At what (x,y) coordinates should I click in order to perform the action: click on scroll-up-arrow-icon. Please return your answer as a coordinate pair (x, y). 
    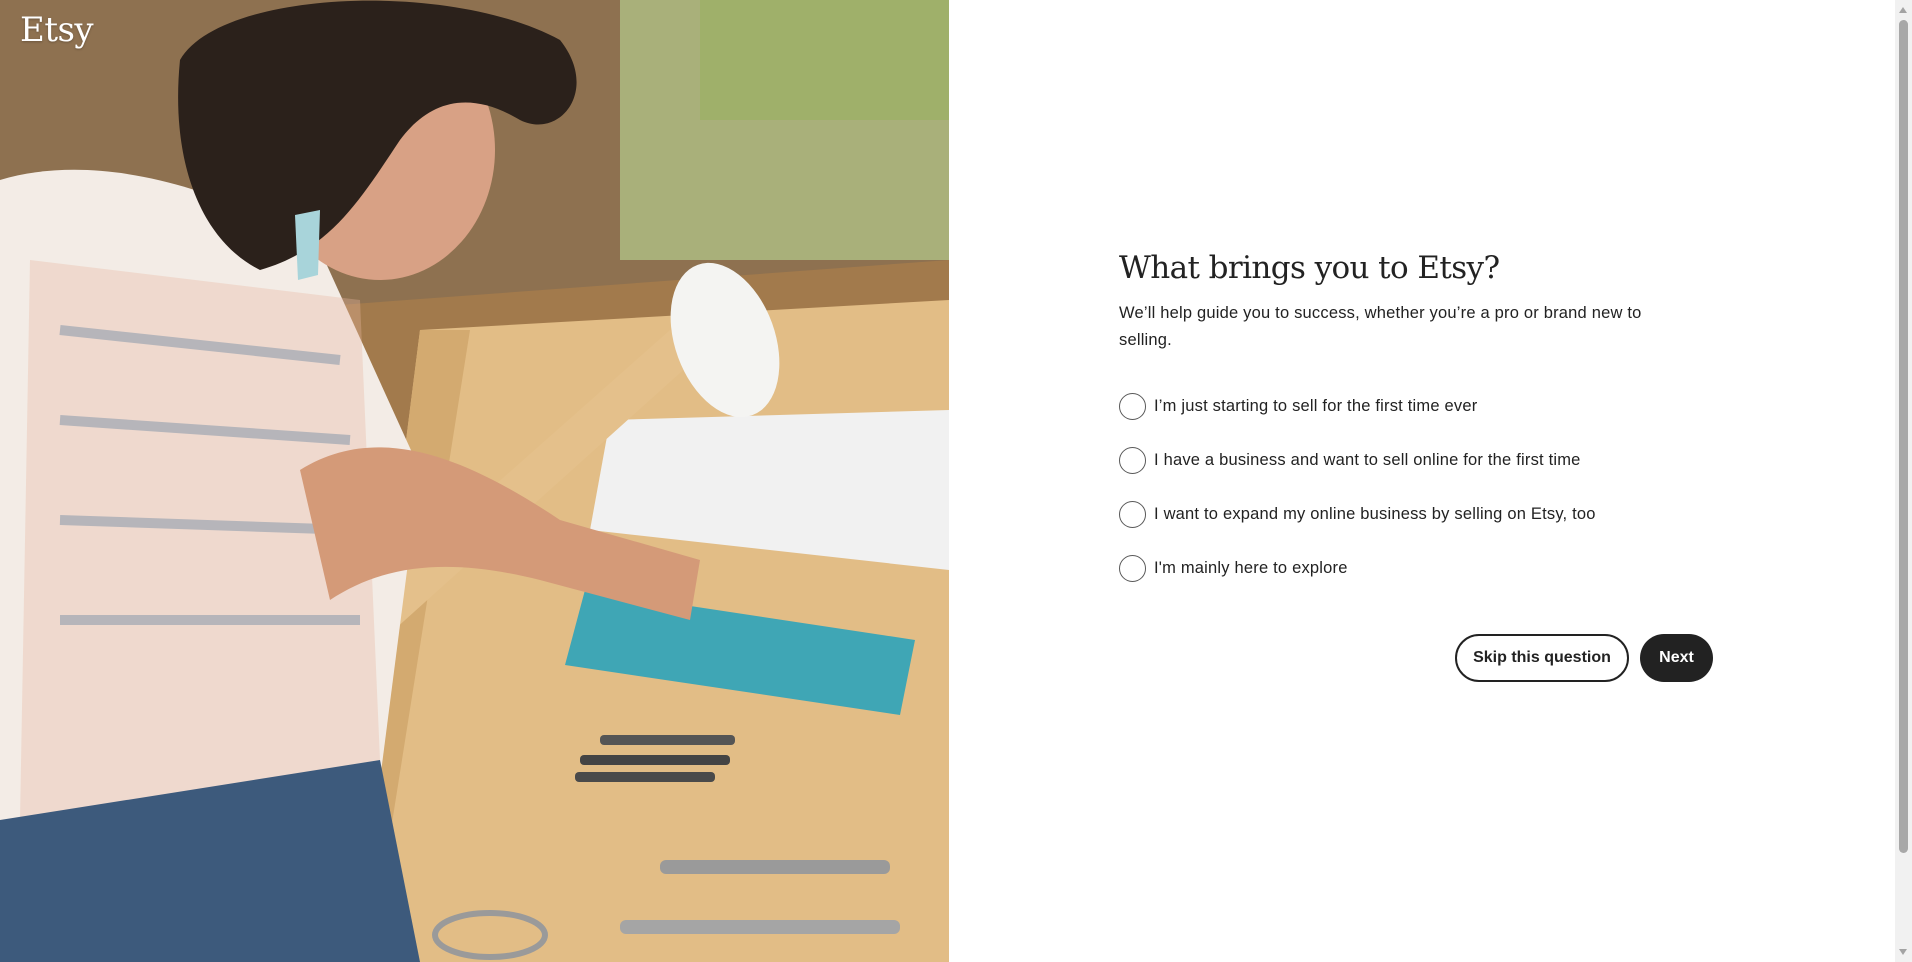
    Looking at the image, I should click on (1903, 10).